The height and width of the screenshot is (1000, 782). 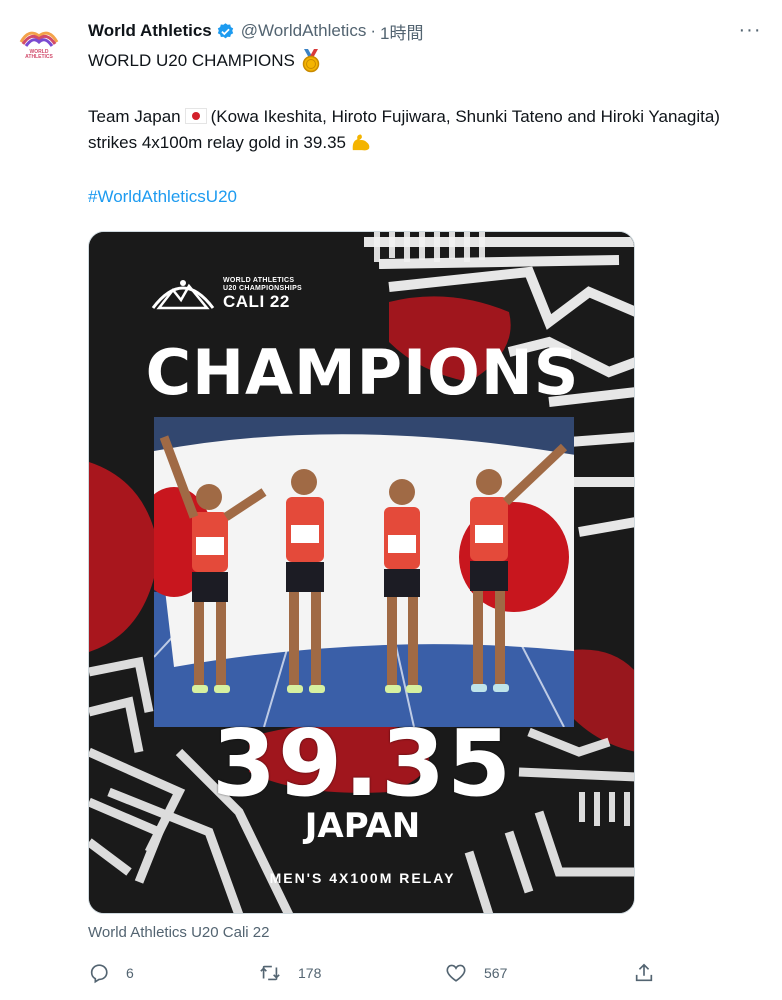 I want to click on reply-count: 6, so click(x=130, y=973).